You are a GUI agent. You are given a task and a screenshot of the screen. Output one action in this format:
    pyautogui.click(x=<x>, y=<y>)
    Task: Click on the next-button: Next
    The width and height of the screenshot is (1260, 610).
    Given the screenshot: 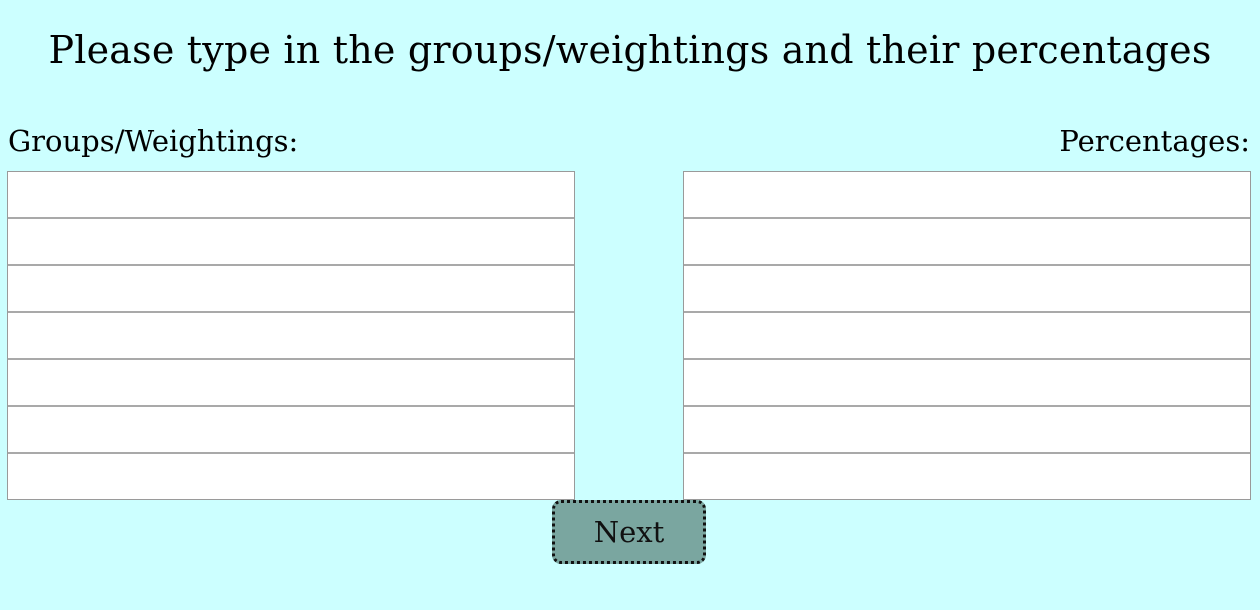 What is the action you would take?
    pyautogui.click(x=629, y=532)
    